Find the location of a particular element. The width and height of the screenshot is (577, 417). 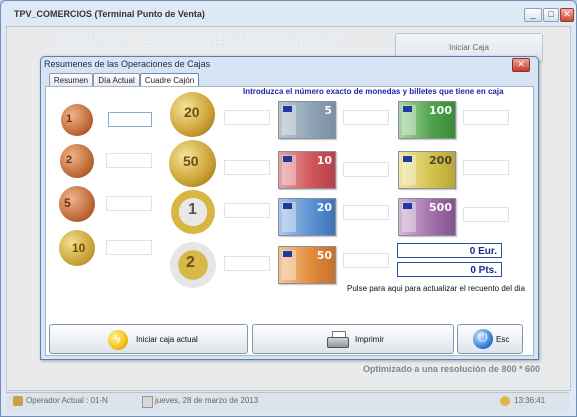

note-100-label: 100 is located at coordinates (440, 110).